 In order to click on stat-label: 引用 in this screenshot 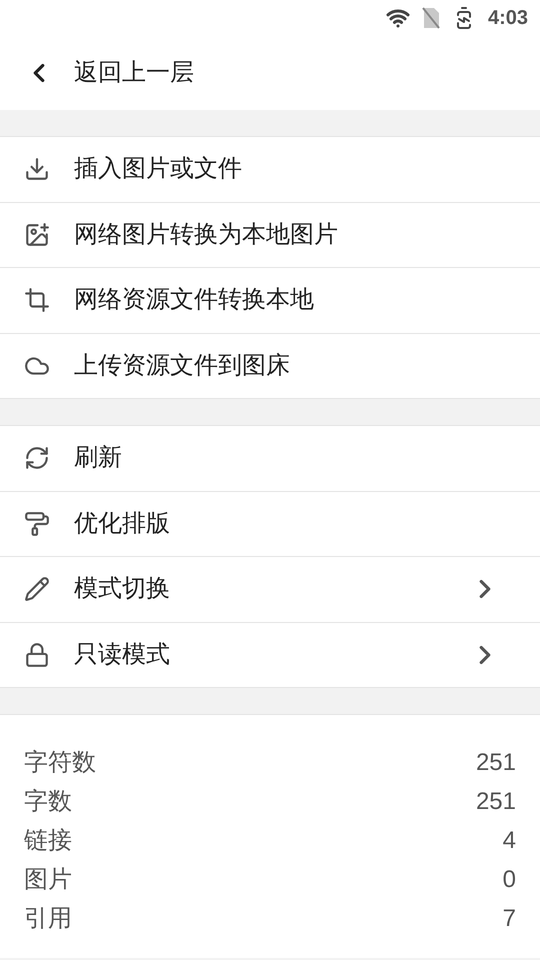, I will do `click(48, 919)`.